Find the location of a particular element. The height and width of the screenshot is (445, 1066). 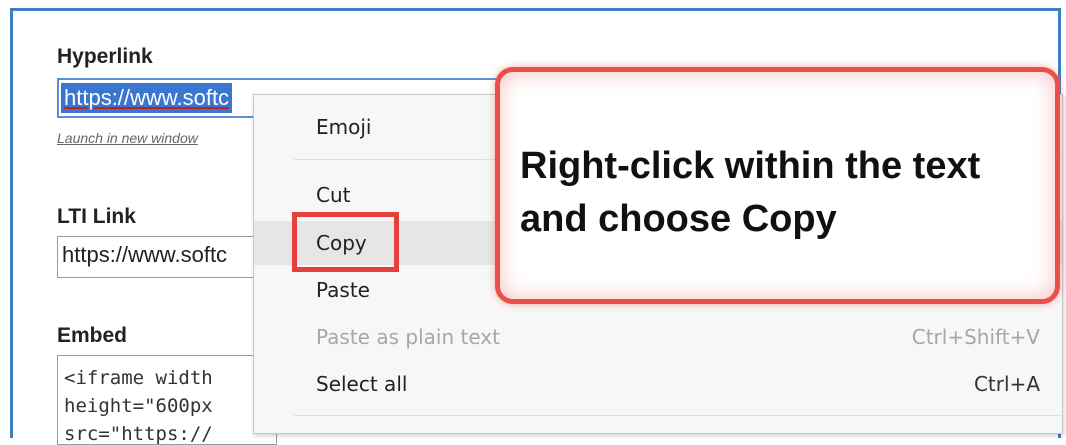

menu-item-select-all: Select all Ctrl+A is located at coordinates (658, 384).